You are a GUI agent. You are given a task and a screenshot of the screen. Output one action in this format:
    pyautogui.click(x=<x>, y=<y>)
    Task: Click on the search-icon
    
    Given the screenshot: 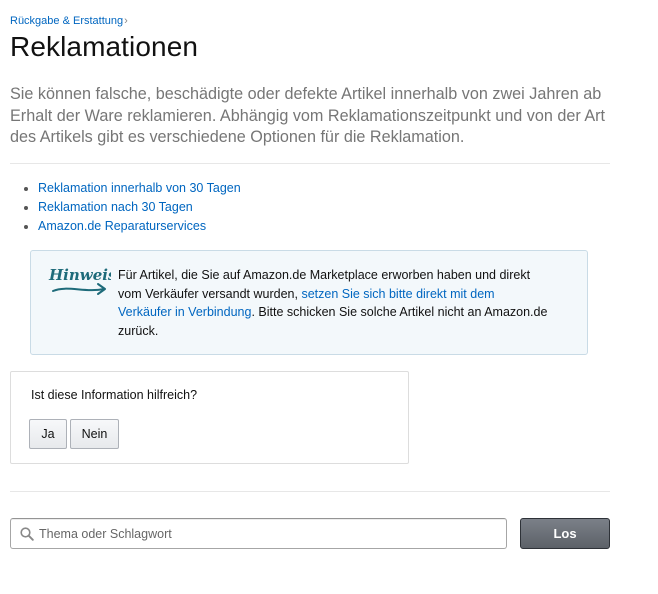 What is the action you would take?
    pyautogui.click(x=27, y=534)
    